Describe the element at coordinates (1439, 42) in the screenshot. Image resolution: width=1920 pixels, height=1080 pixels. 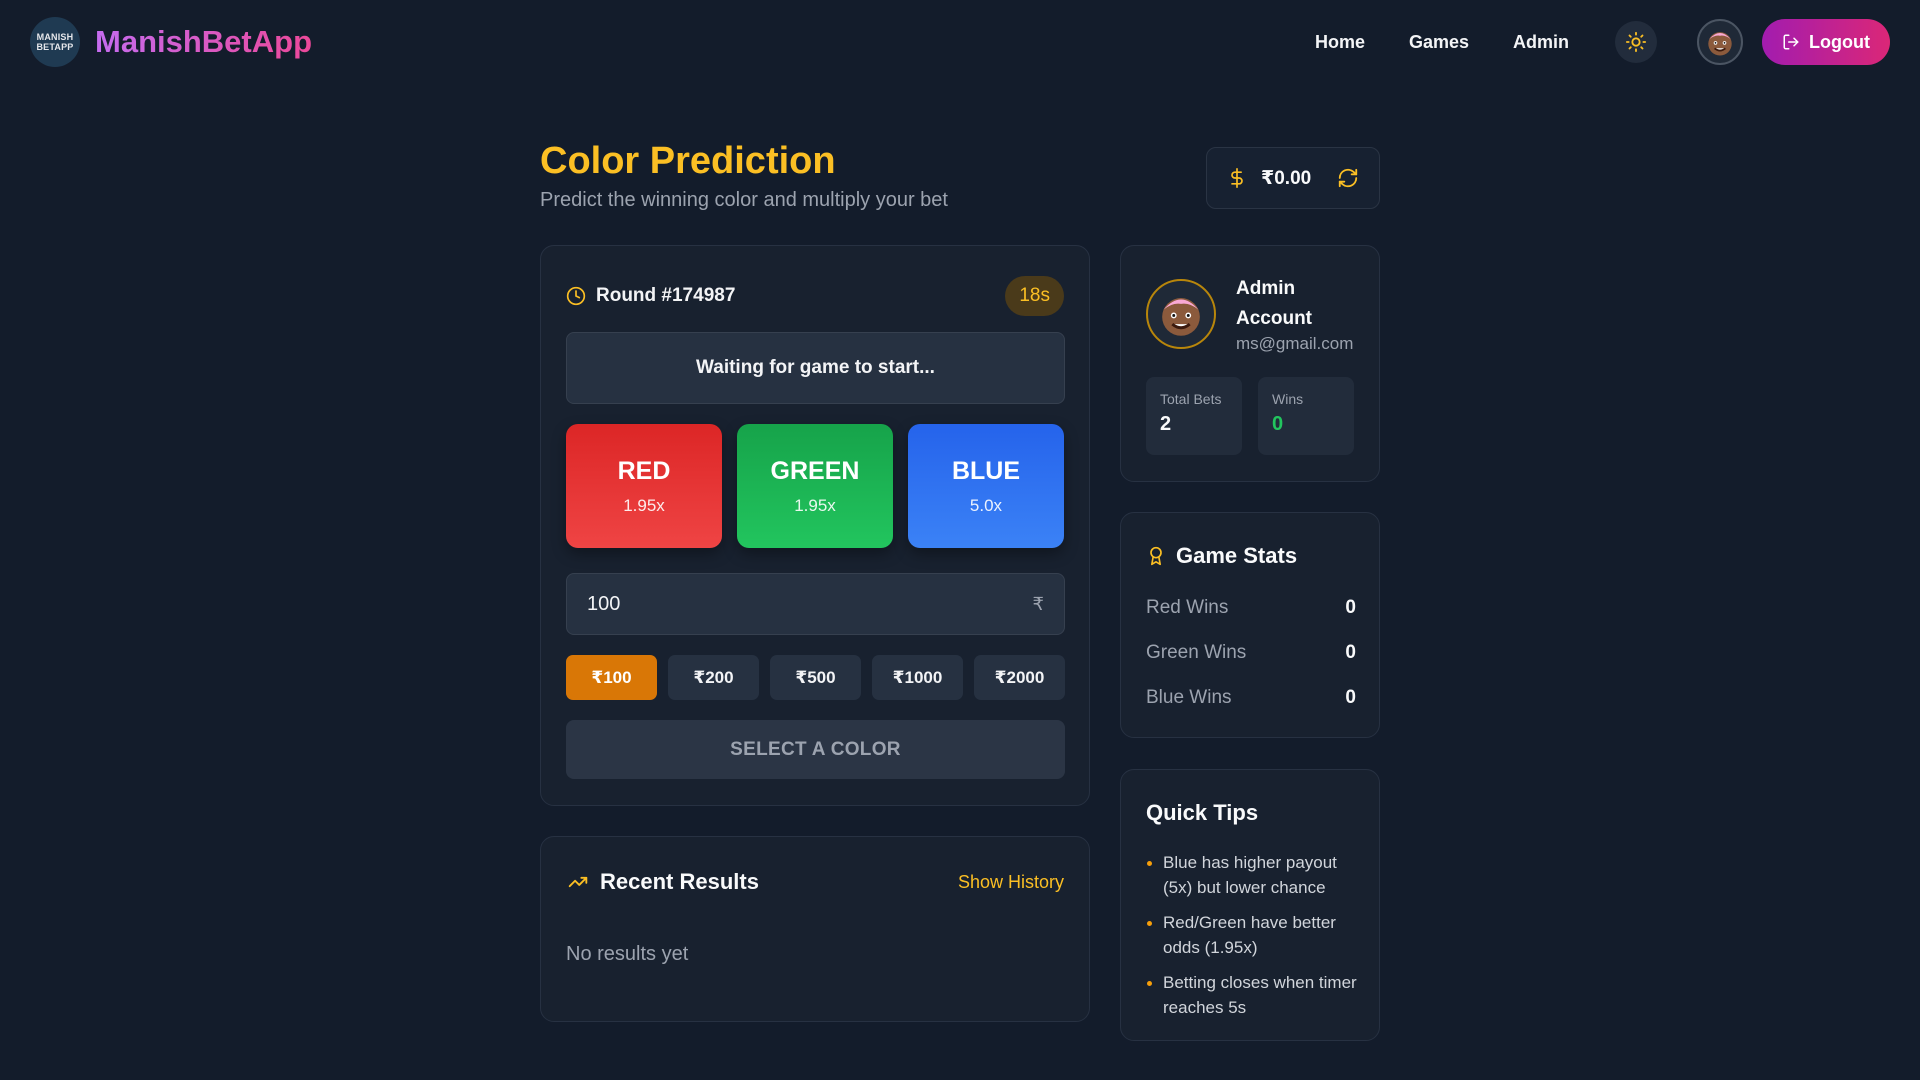
I see `nav-games: Games` at that location.